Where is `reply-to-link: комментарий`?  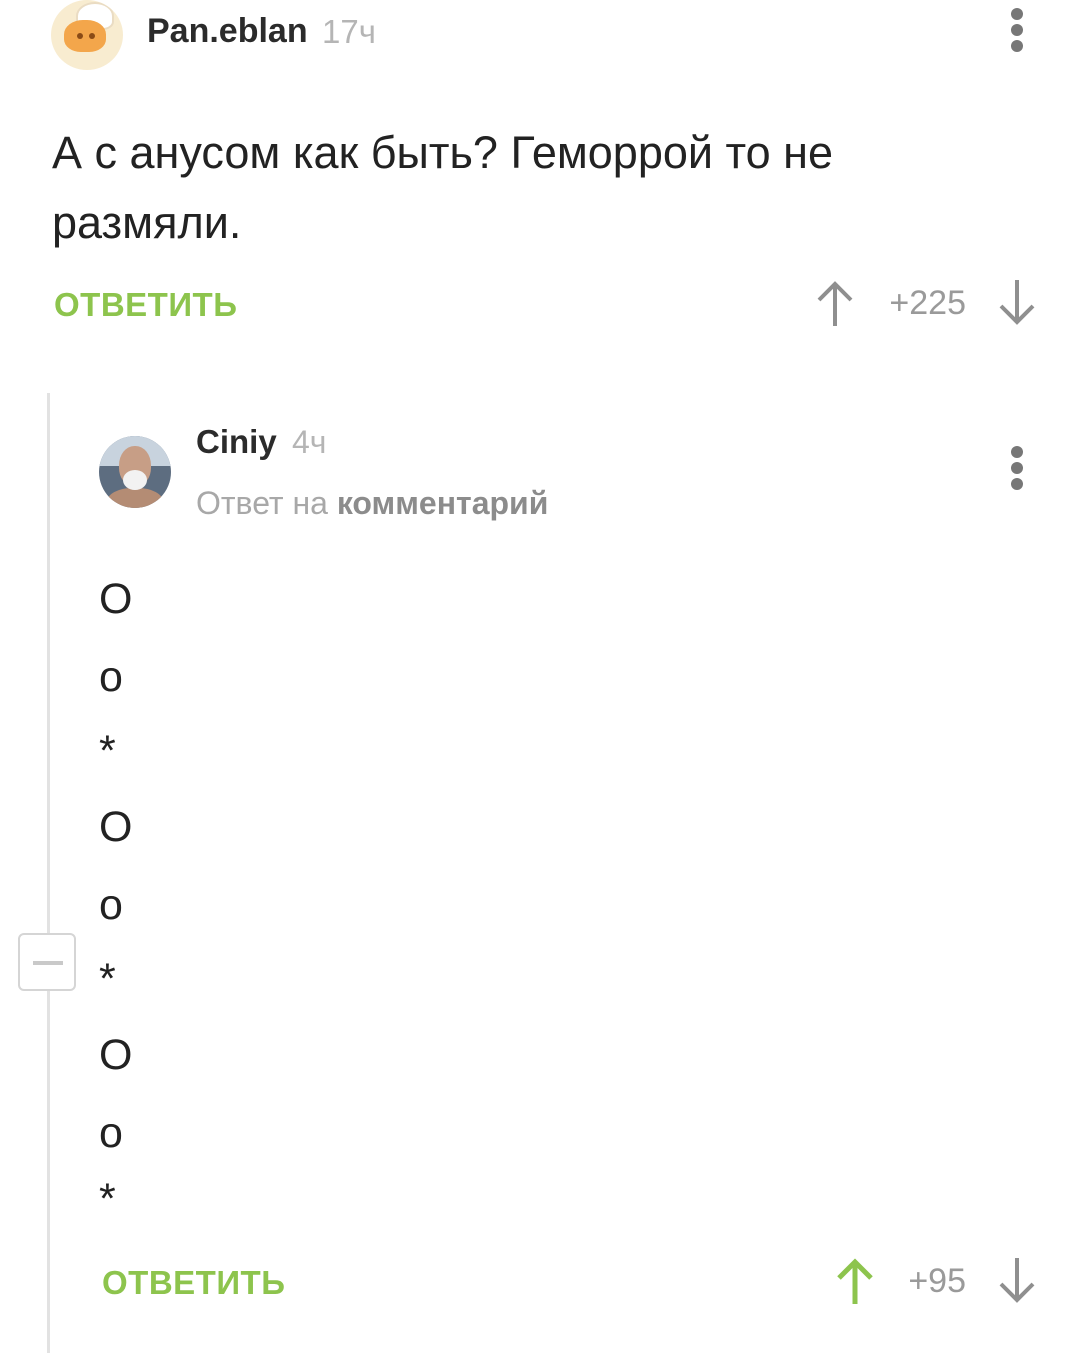 reply-to-link: комментарий is located at coordinates (443, 503).